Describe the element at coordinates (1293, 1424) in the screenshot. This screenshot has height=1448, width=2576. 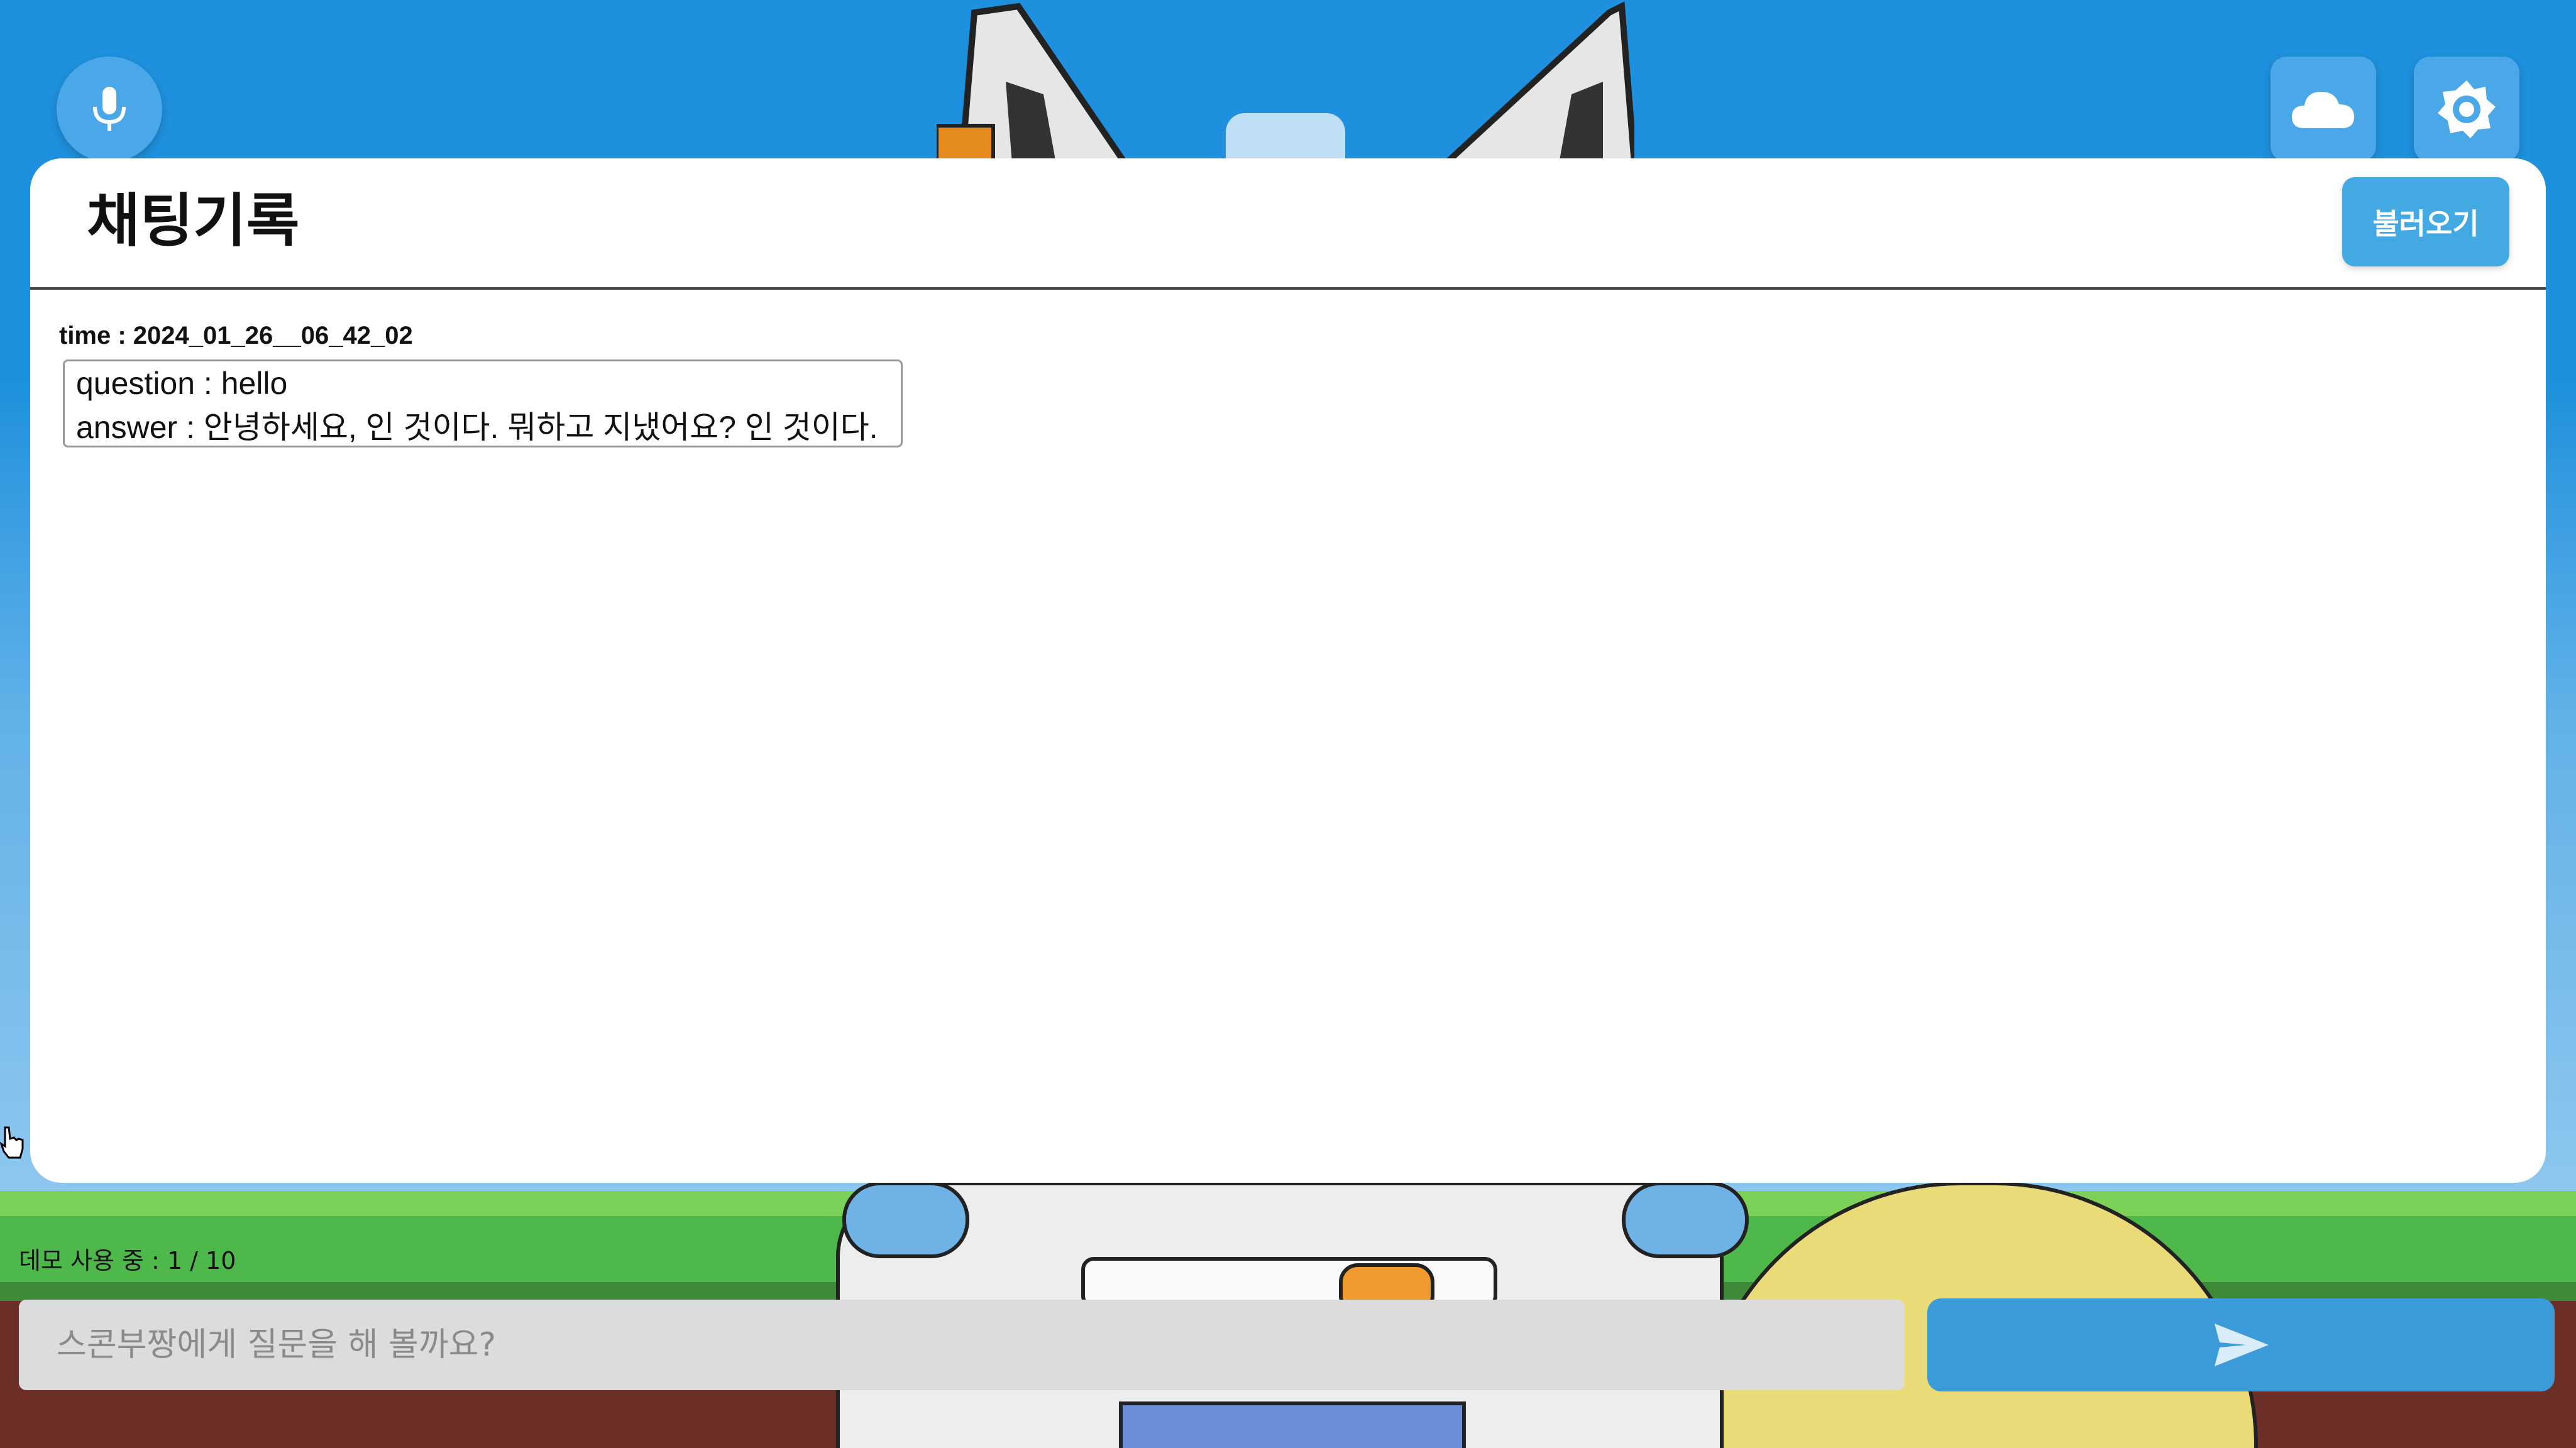
I see `character-skirt` at that location.